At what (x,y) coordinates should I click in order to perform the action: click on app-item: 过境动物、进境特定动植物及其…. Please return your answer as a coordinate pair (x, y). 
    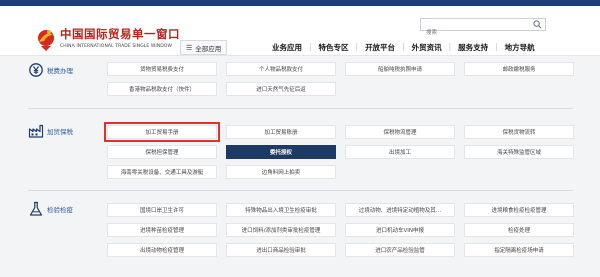
    Looking at the image, I should click on (400, 210).